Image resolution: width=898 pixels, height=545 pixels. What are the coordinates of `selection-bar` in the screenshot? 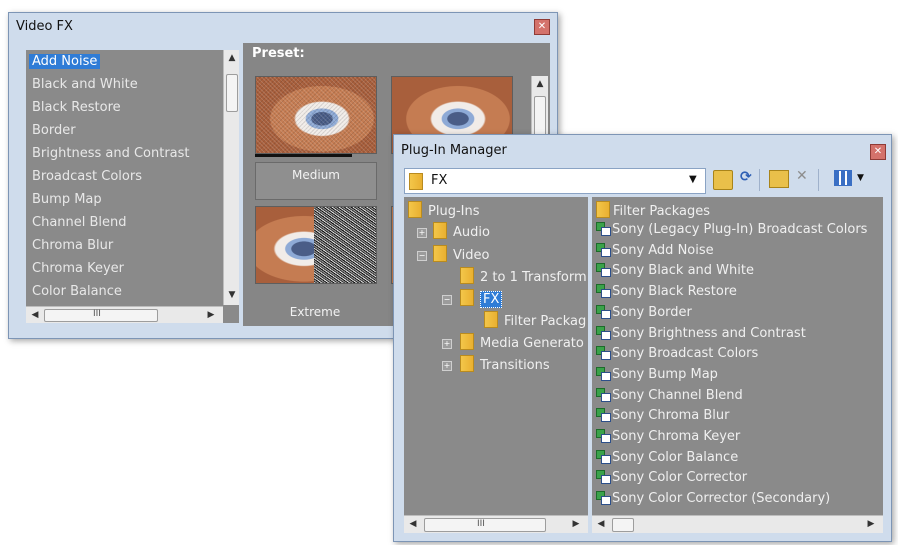 It's located at (303, 155).